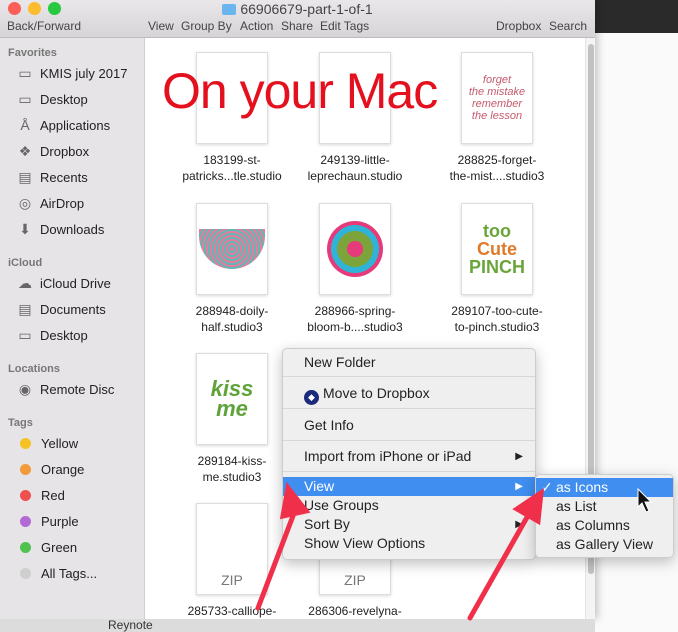  I want to click on dropbox-button: Dropbox, so click(518, 26).